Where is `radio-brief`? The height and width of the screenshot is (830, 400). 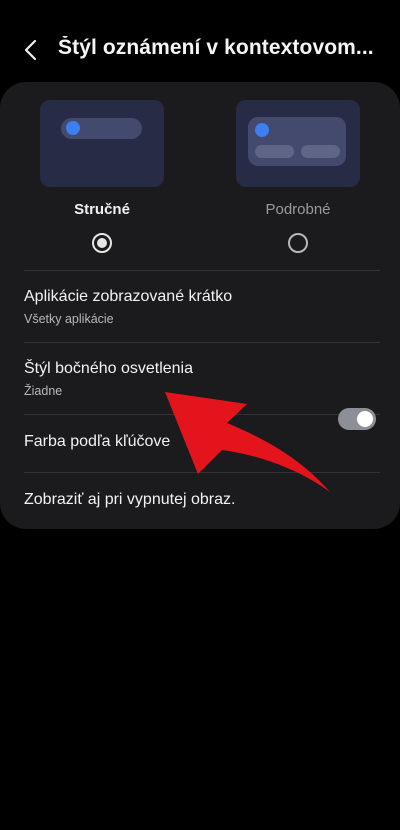 radio-brief is located at coordinates (102, 243).